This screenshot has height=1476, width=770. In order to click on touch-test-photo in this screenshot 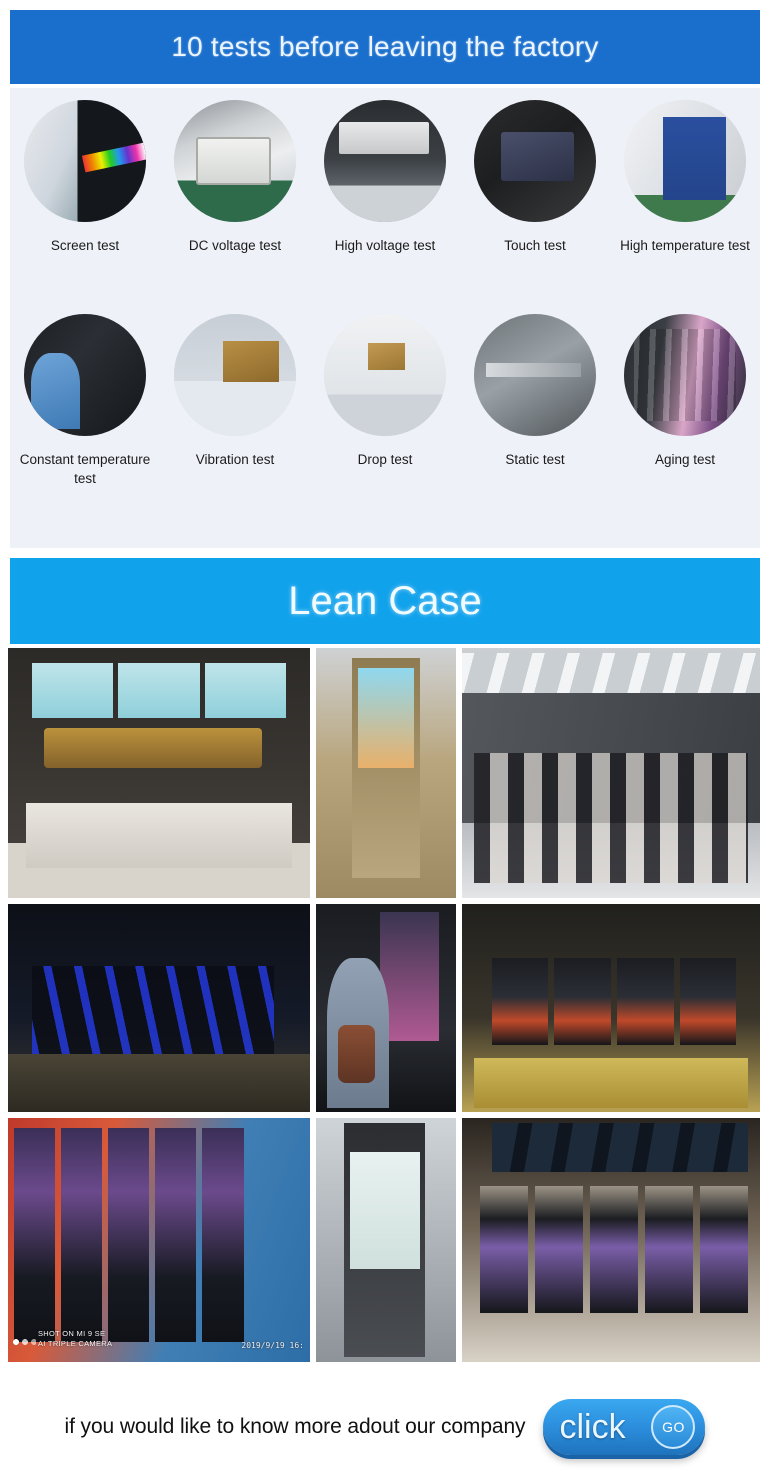, I will do `click(535, 161)`.